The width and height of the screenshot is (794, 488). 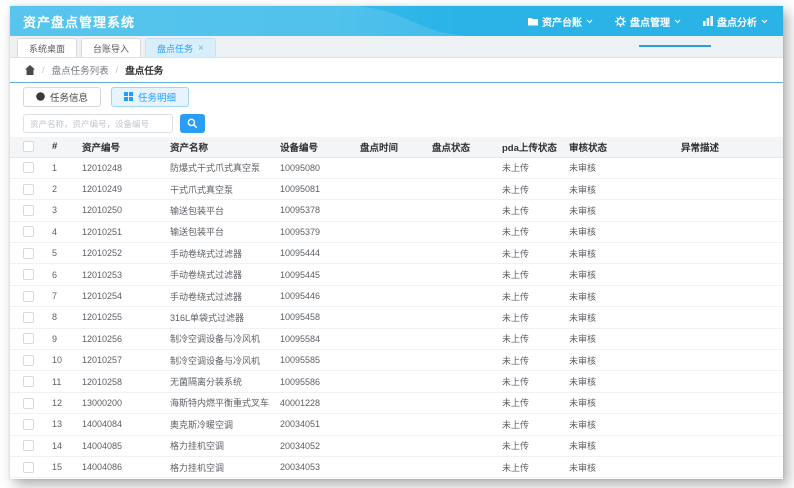 I want to click on menu-item-inventory-management: 盘点管理, so click(x=648, y=21).